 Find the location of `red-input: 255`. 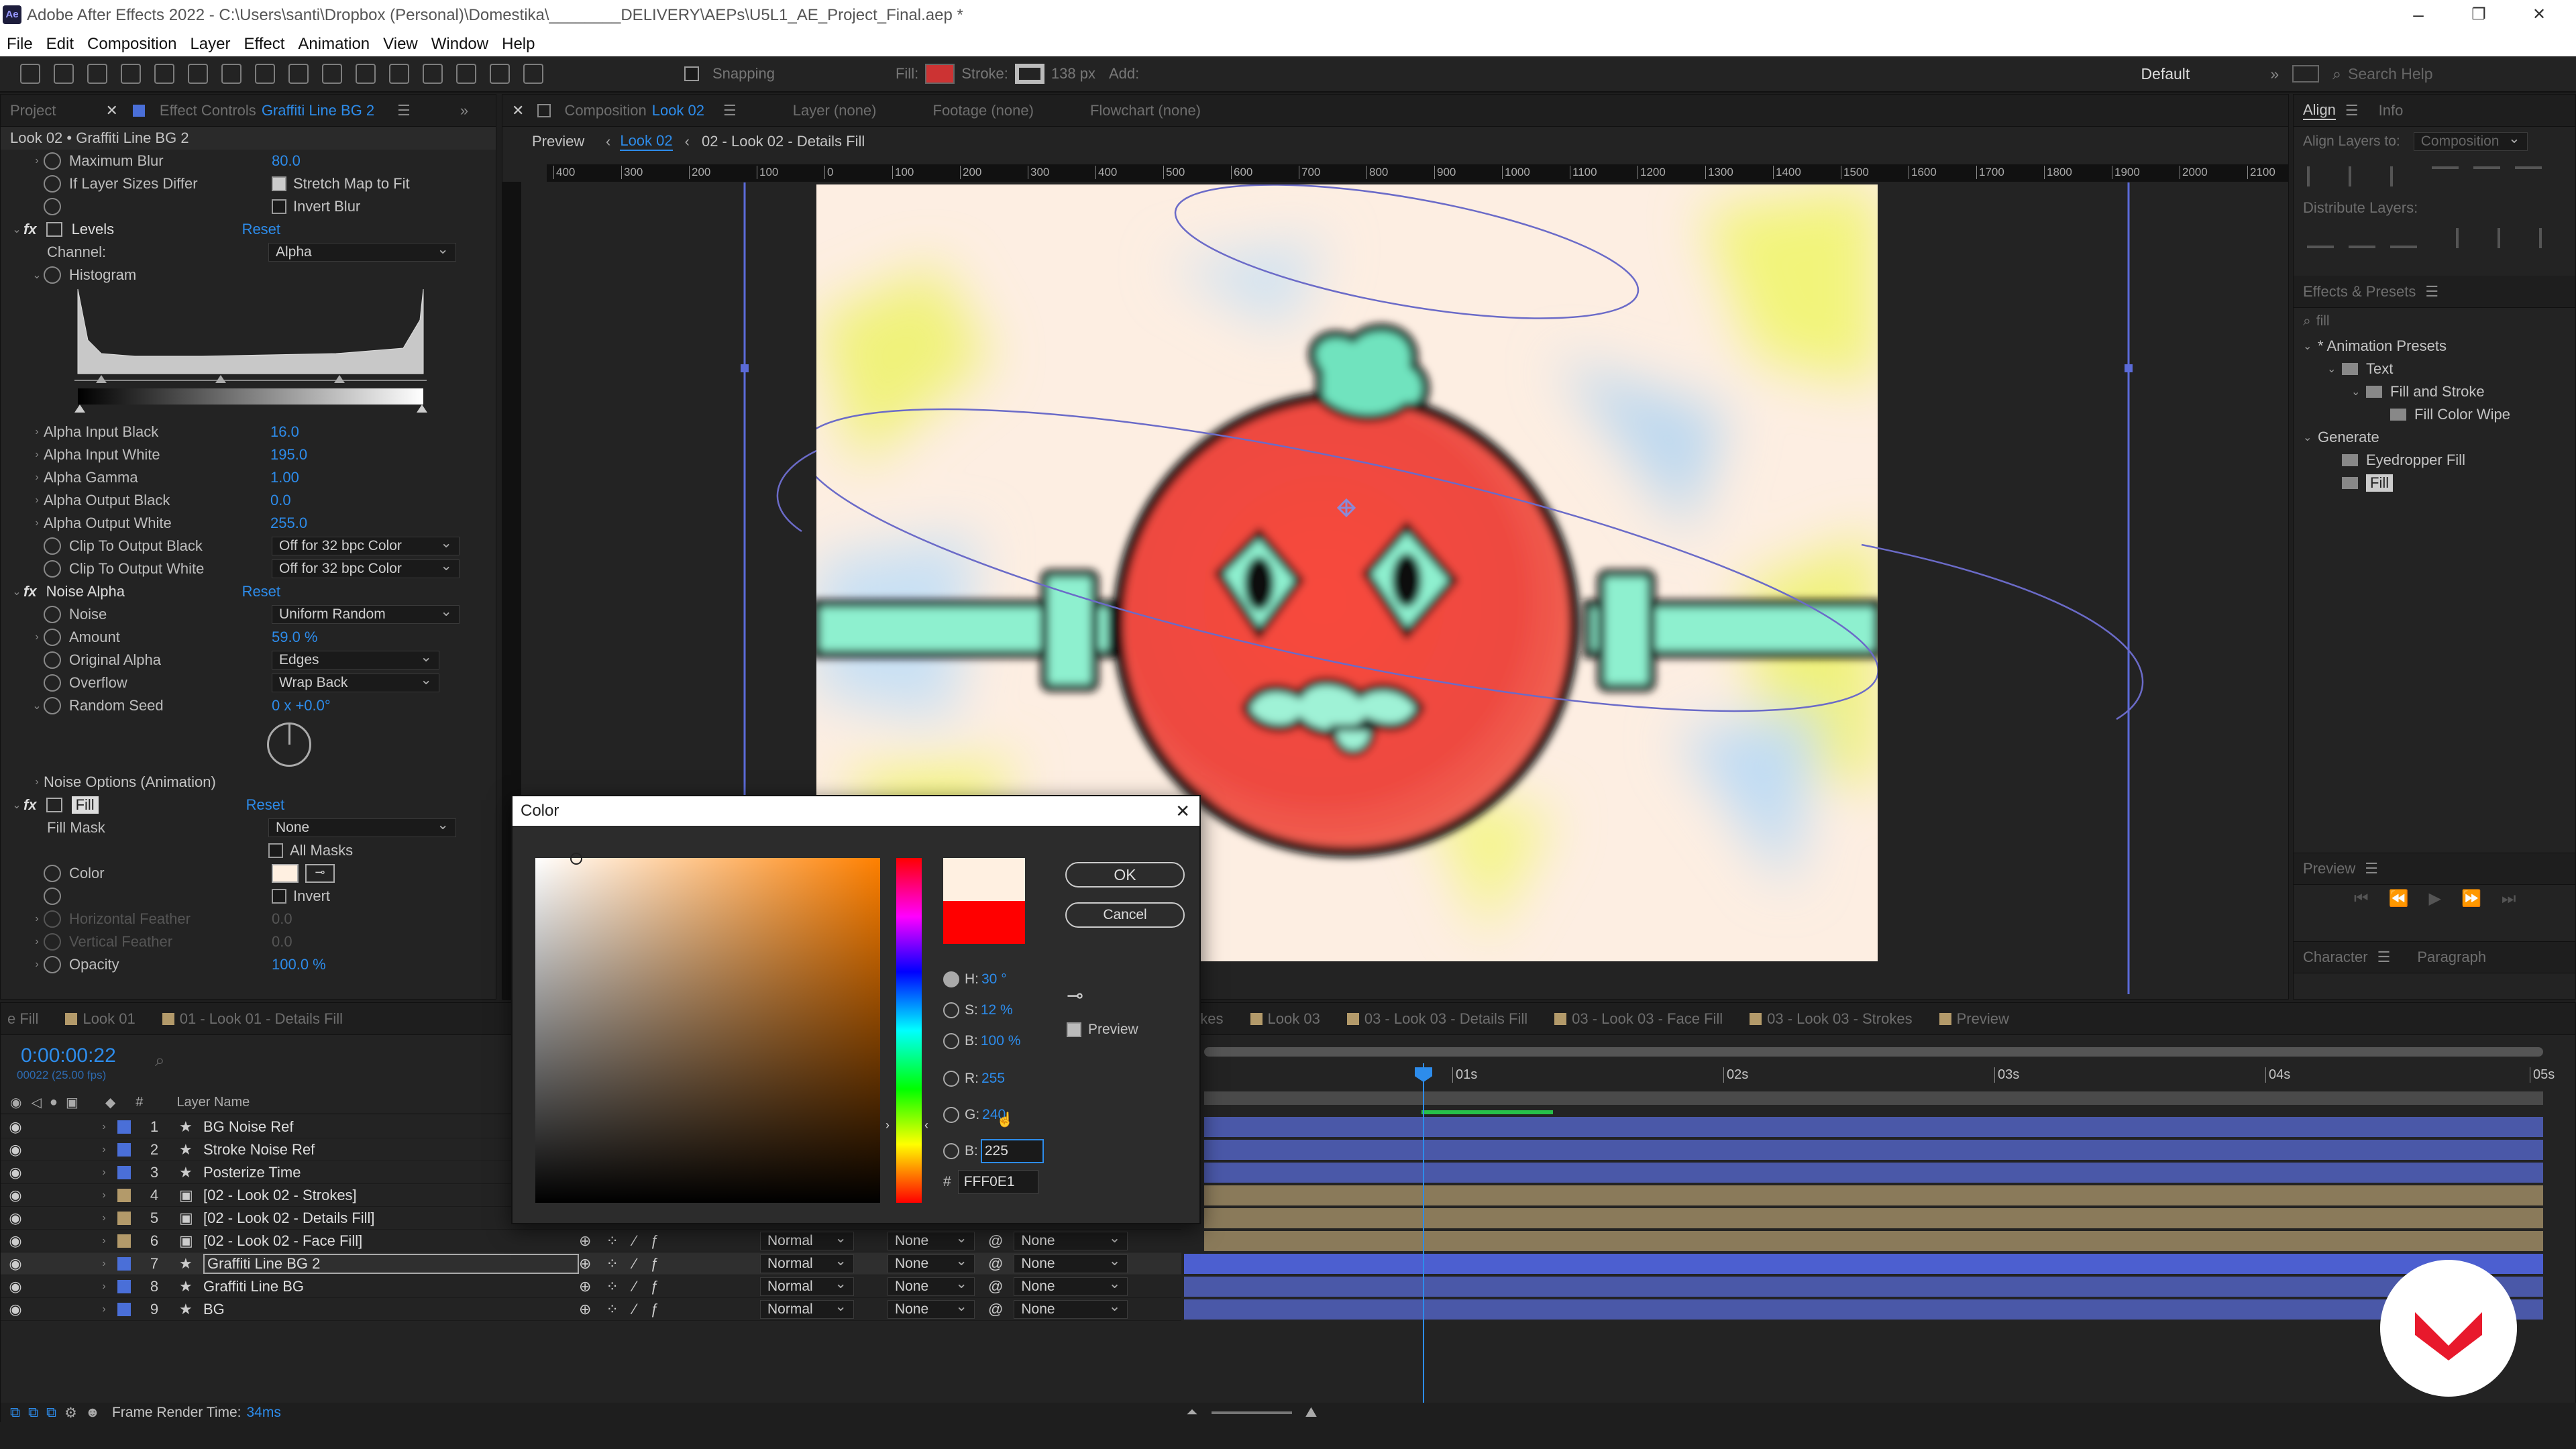

red-input: 255 is located at coordinates (993, 1078).